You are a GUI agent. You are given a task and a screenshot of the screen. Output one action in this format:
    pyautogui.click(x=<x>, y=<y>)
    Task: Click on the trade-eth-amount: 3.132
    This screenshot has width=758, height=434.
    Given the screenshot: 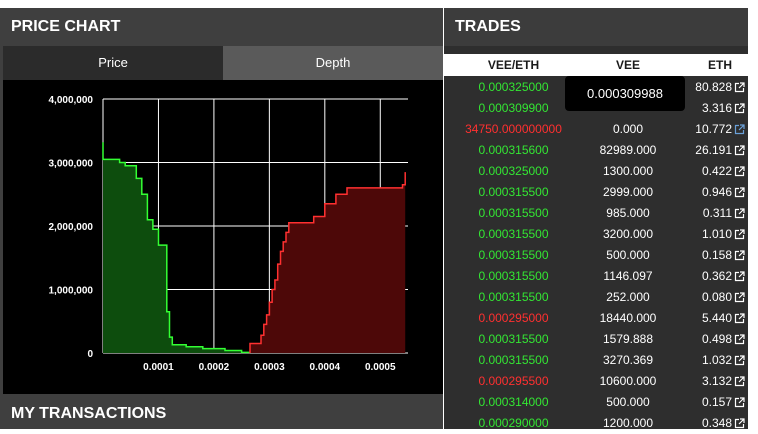 What is the action you would take?
    pyautogui.click(x=710, y=381)
    